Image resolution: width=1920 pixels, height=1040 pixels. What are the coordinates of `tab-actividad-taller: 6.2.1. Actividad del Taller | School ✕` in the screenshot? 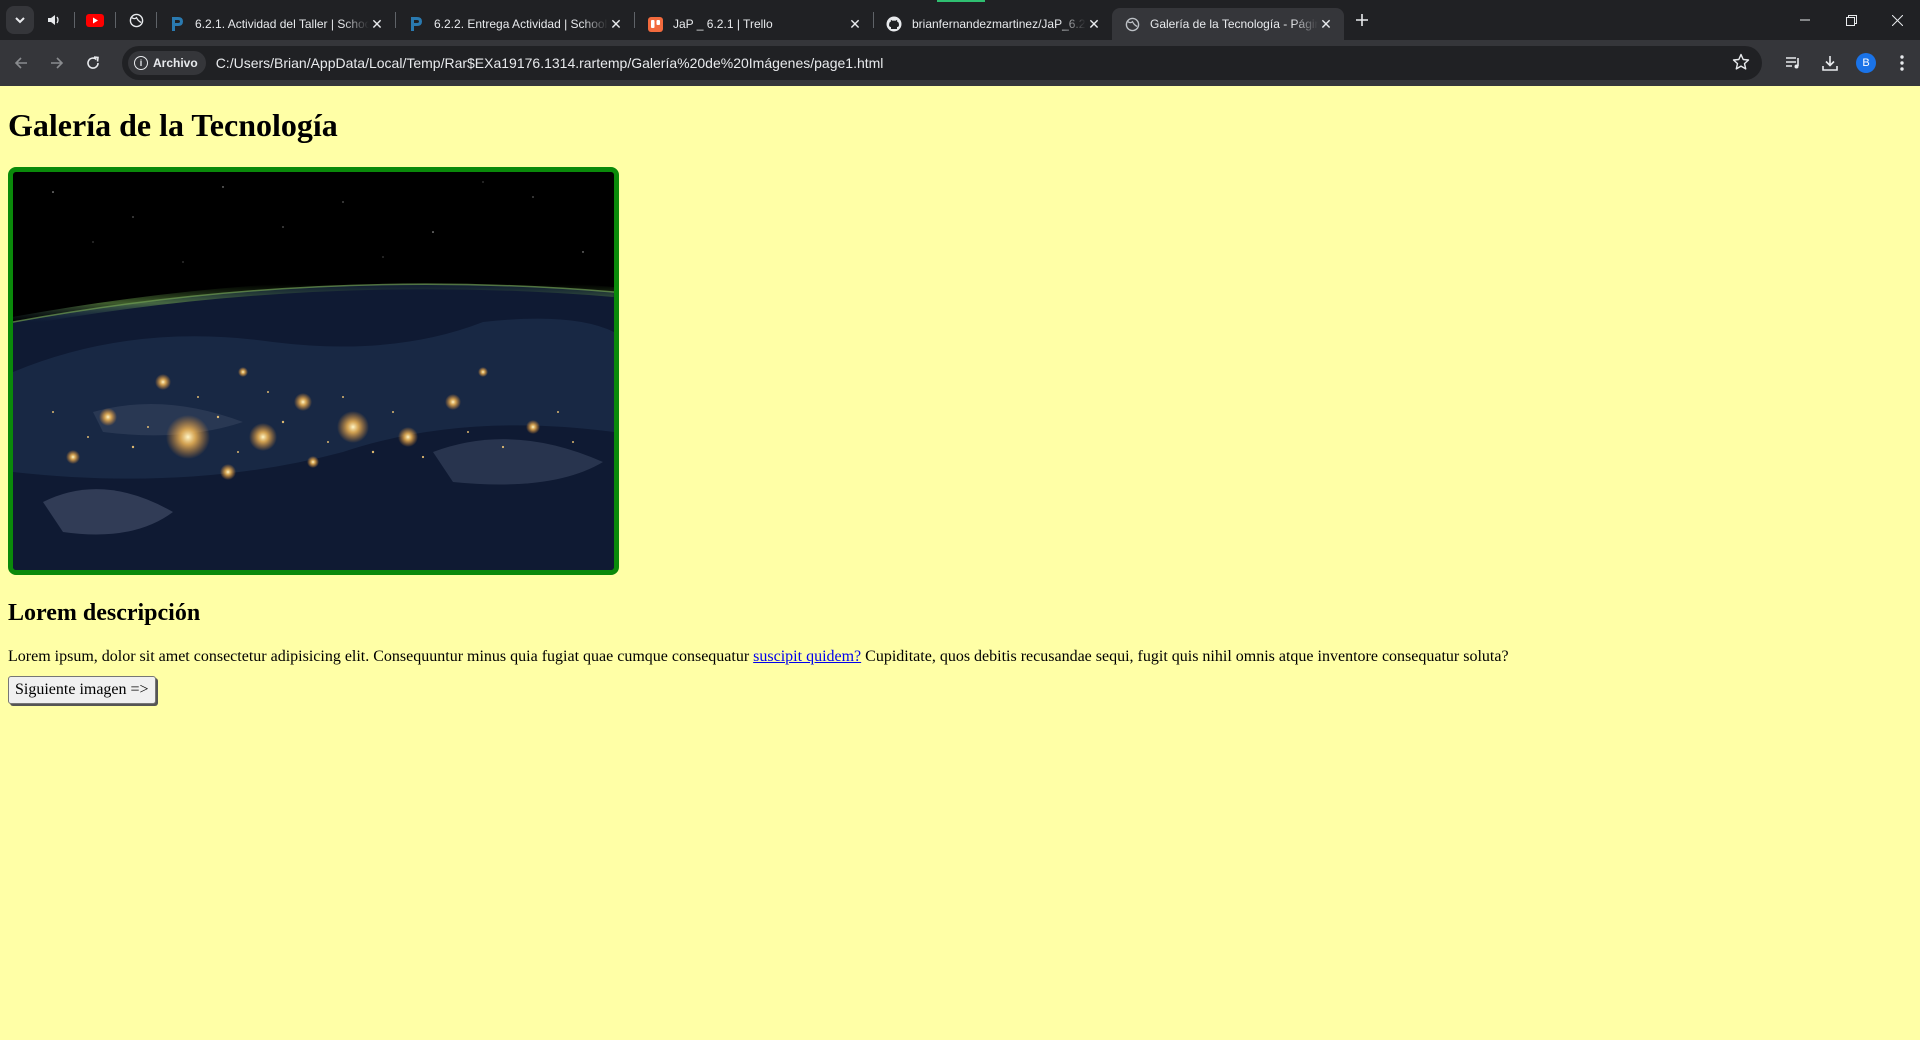 It's located at (276, 24).